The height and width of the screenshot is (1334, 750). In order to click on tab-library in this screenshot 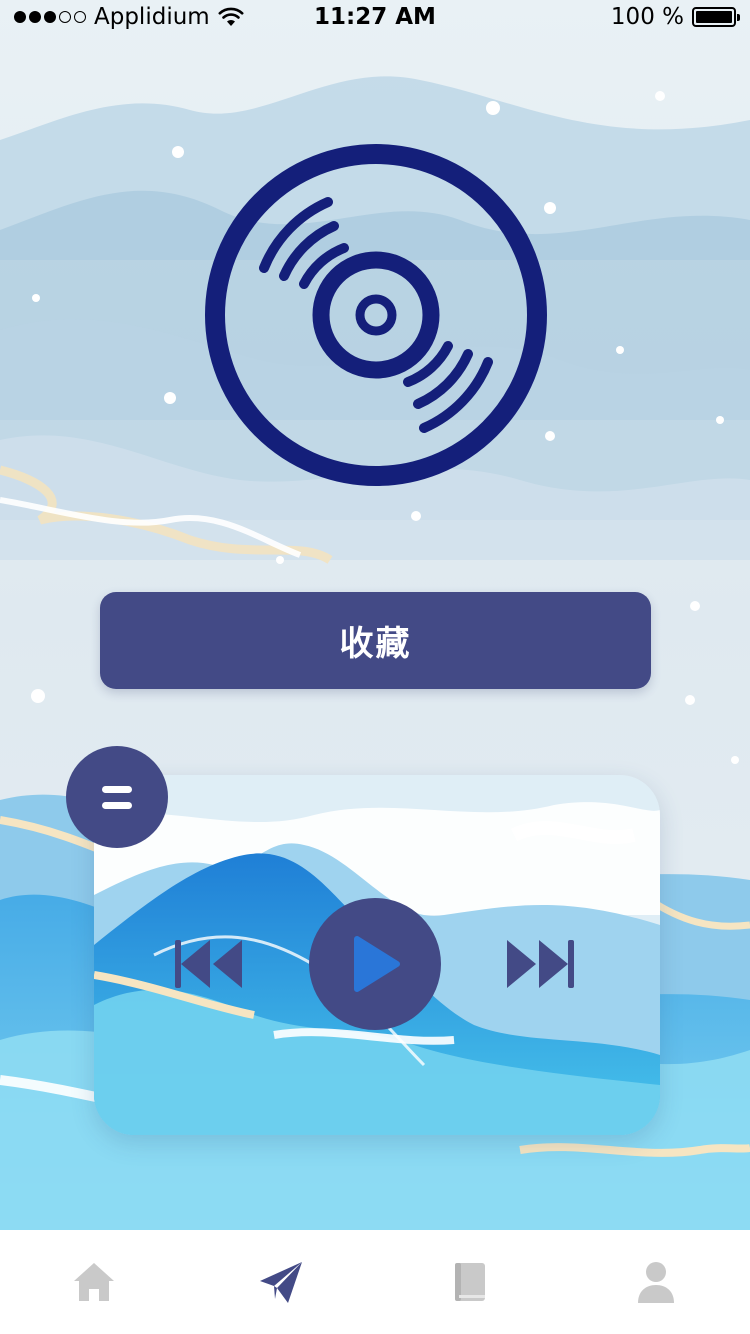, I will do `click(469, 1282)`.